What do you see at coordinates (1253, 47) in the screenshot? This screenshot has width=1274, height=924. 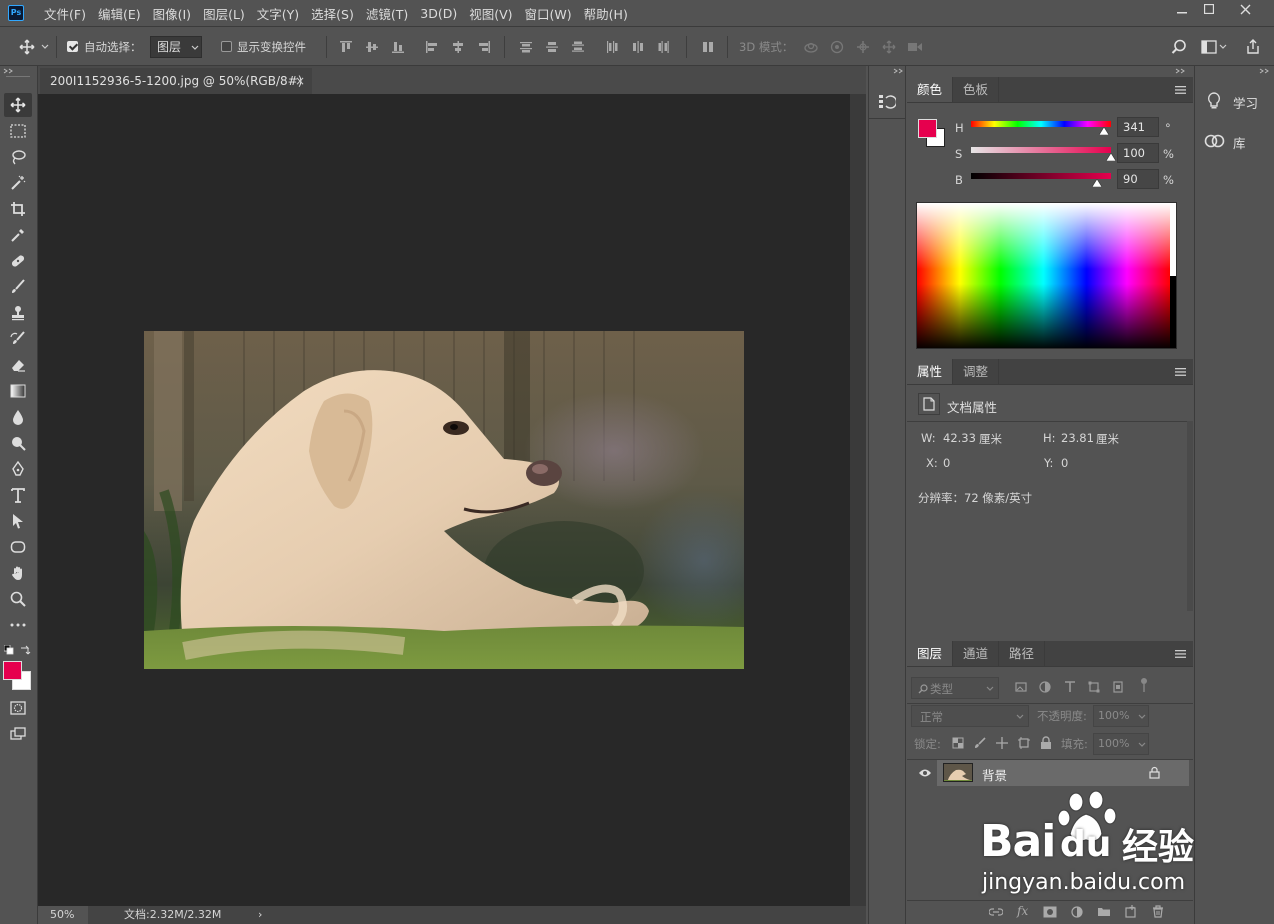 I see `share-button` at bounding box center [1253, 47].